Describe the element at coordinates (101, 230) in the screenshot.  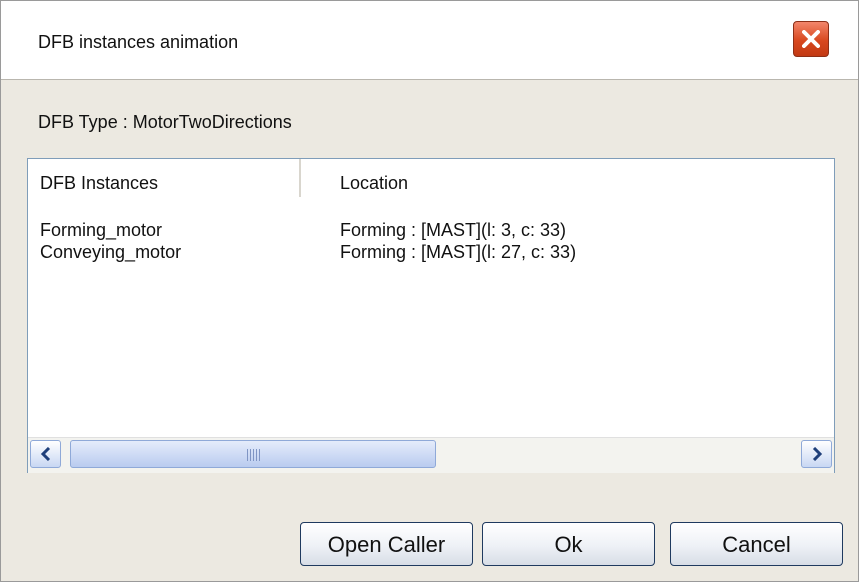
I see `instance-name: Forming_motor` at that location.